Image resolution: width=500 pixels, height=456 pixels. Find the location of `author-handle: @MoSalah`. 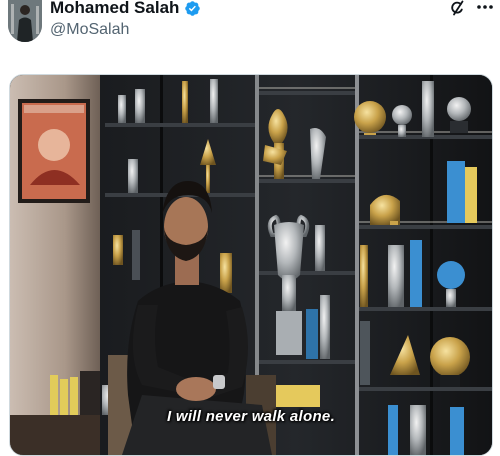

author-handle: @MoSalah is located at coordinates (89, 30).